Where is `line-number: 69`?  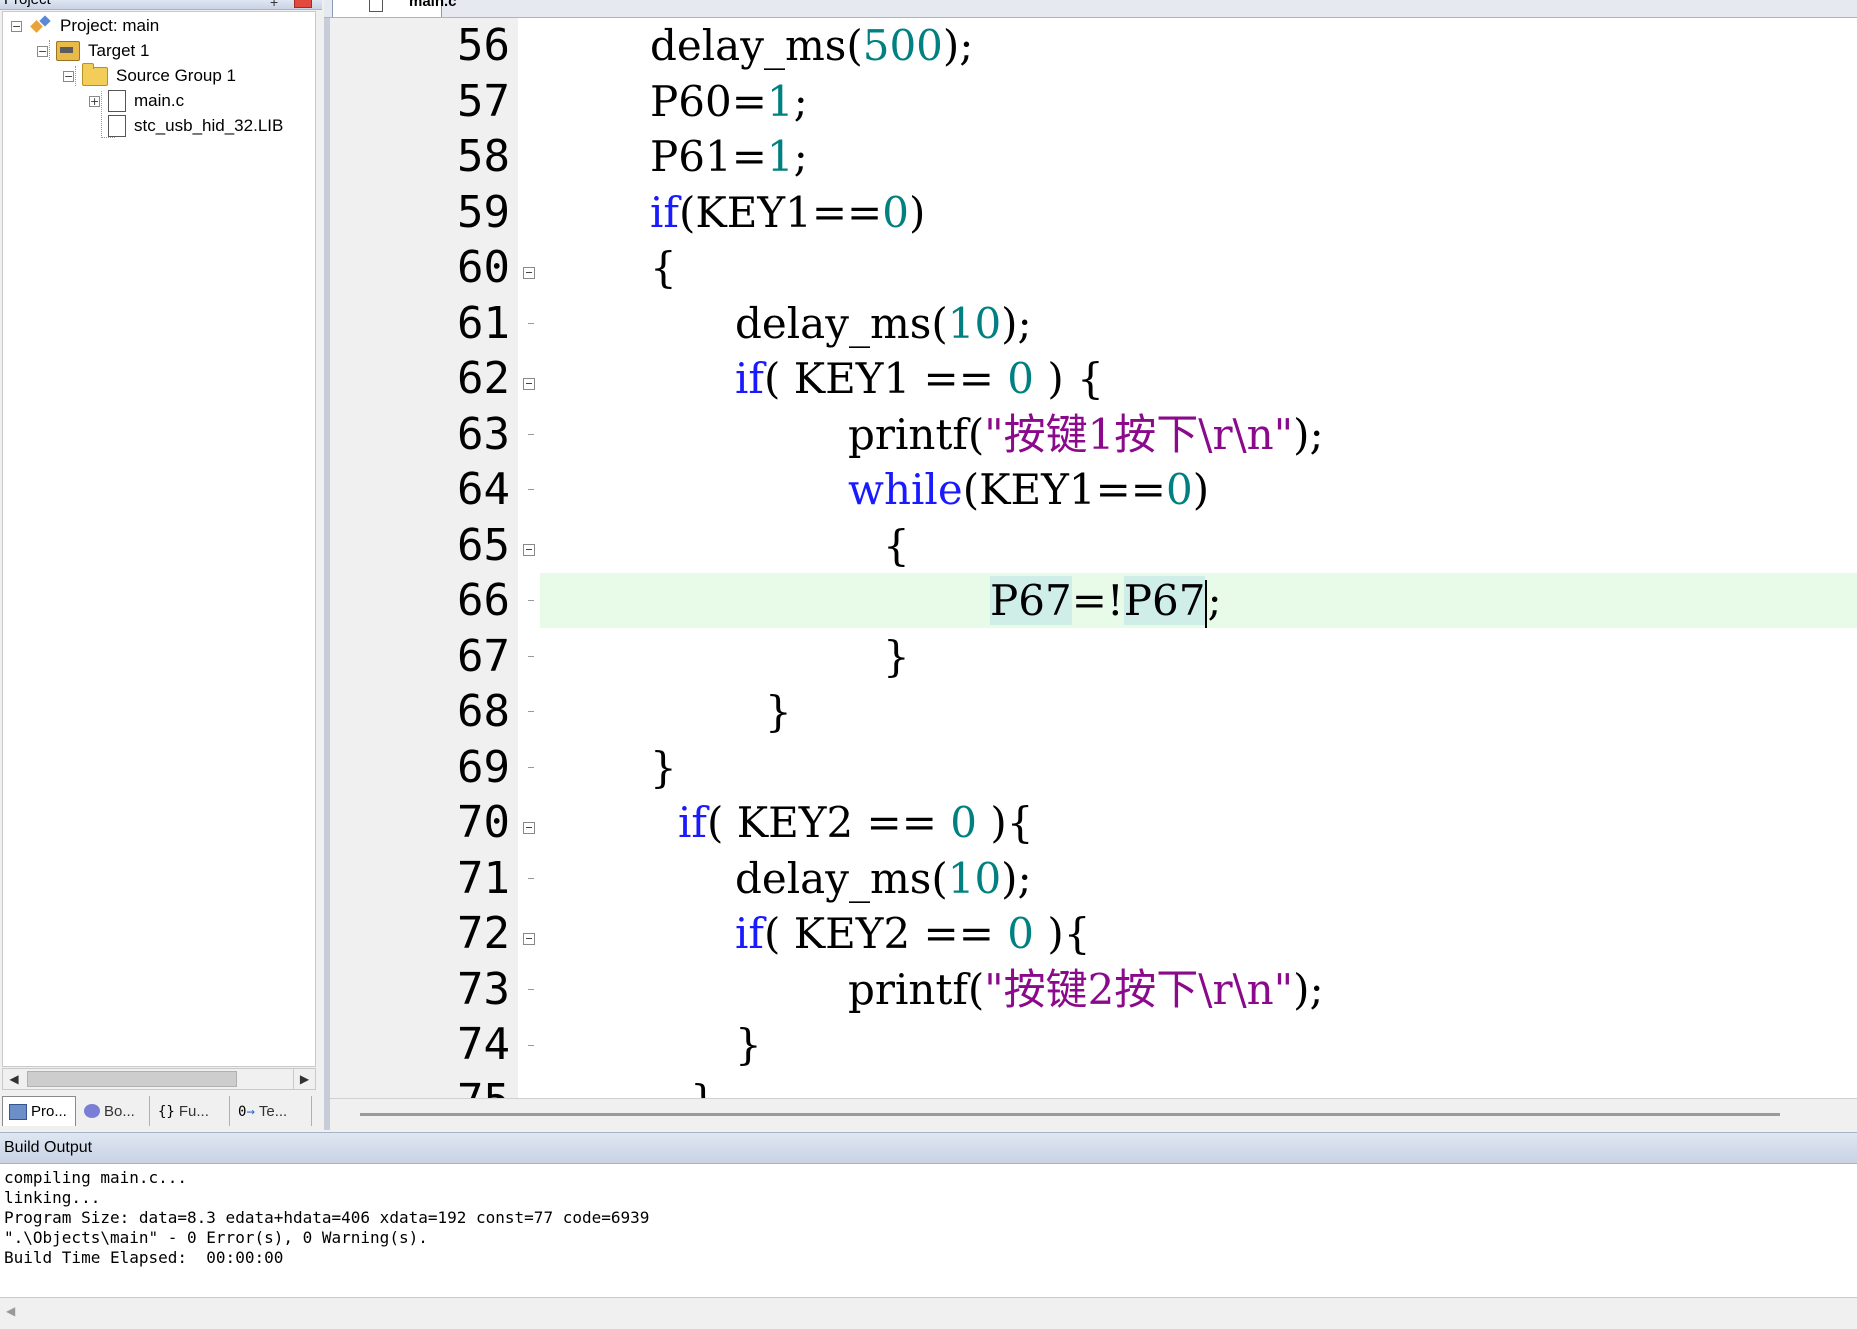
line-number: 69 is located at coordinates (483, 767).